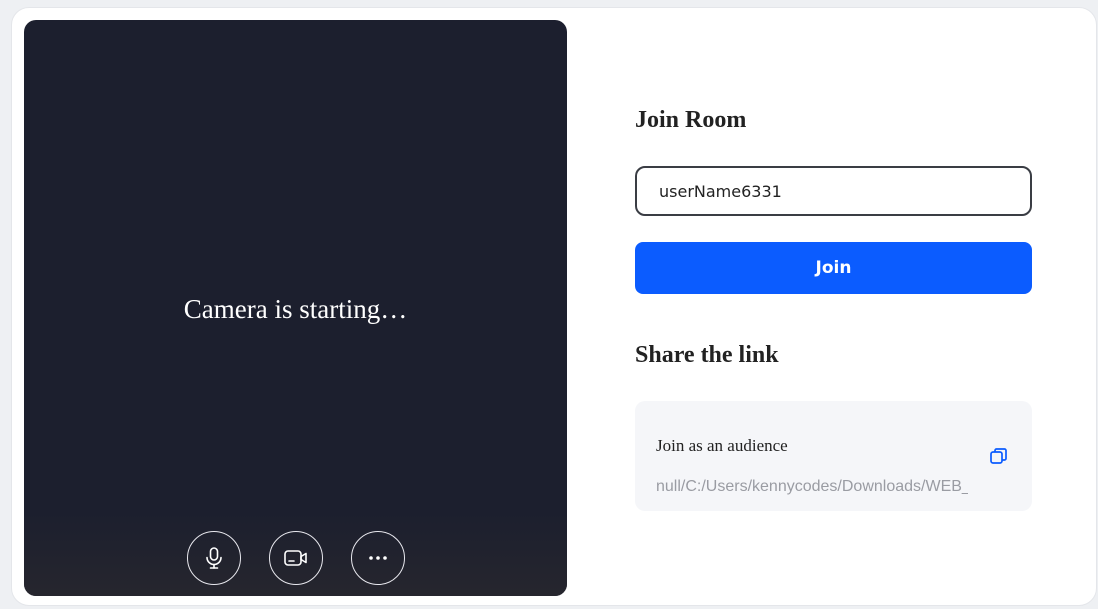  I want to click on copy-icon, so click(998, 456).